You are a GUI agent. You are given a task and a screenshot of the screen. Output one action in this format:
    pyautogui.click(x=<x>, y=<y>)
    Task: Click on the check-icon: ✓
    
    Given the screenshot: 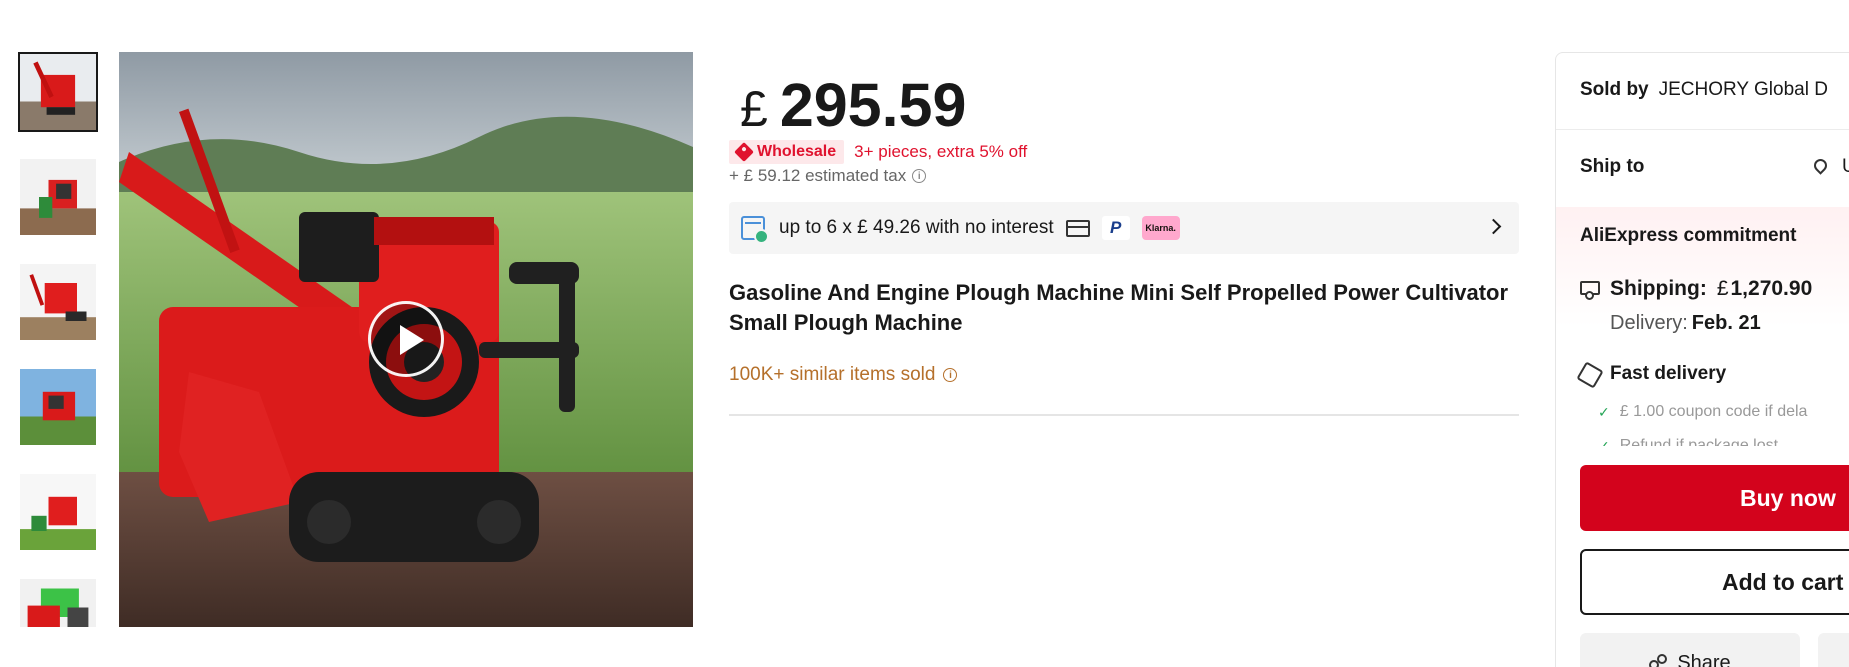 What is the action you would take?
    pyautogui.click(x=1604, y=411)
    